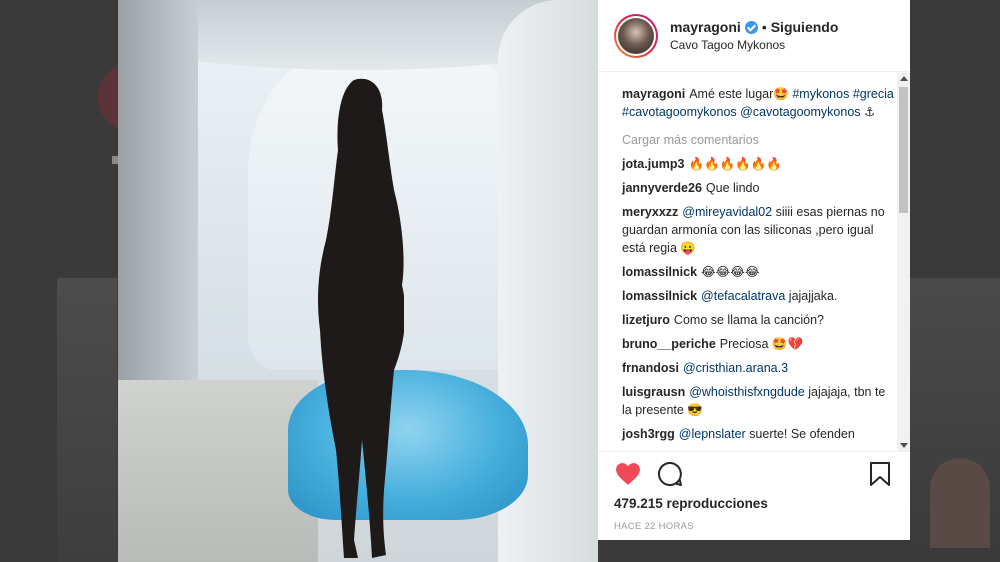 The height and width of the screenshot is (562, 1000). What do you see at coordinates (670, 474) in the screenshot?
I see `comment-icon` at bounding box center [670, 474].